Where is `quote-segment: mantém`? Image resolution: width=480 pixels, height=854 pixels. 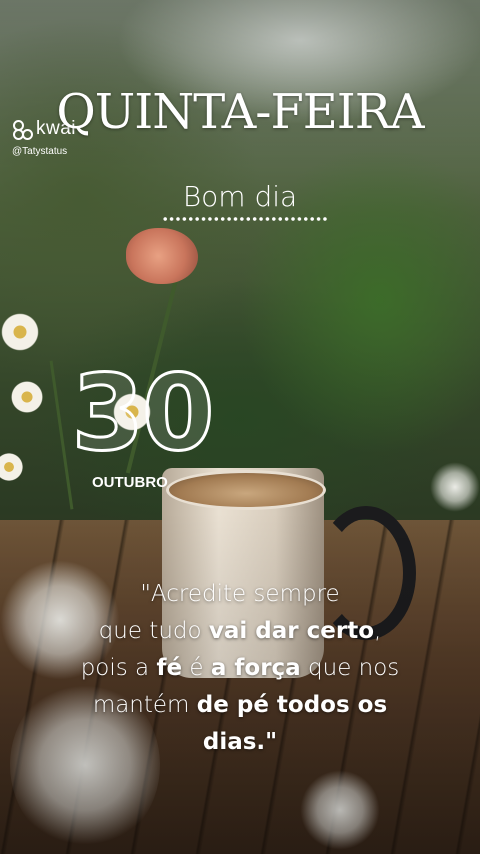
quote-segment: mantém is located at coordinates (144, 705).